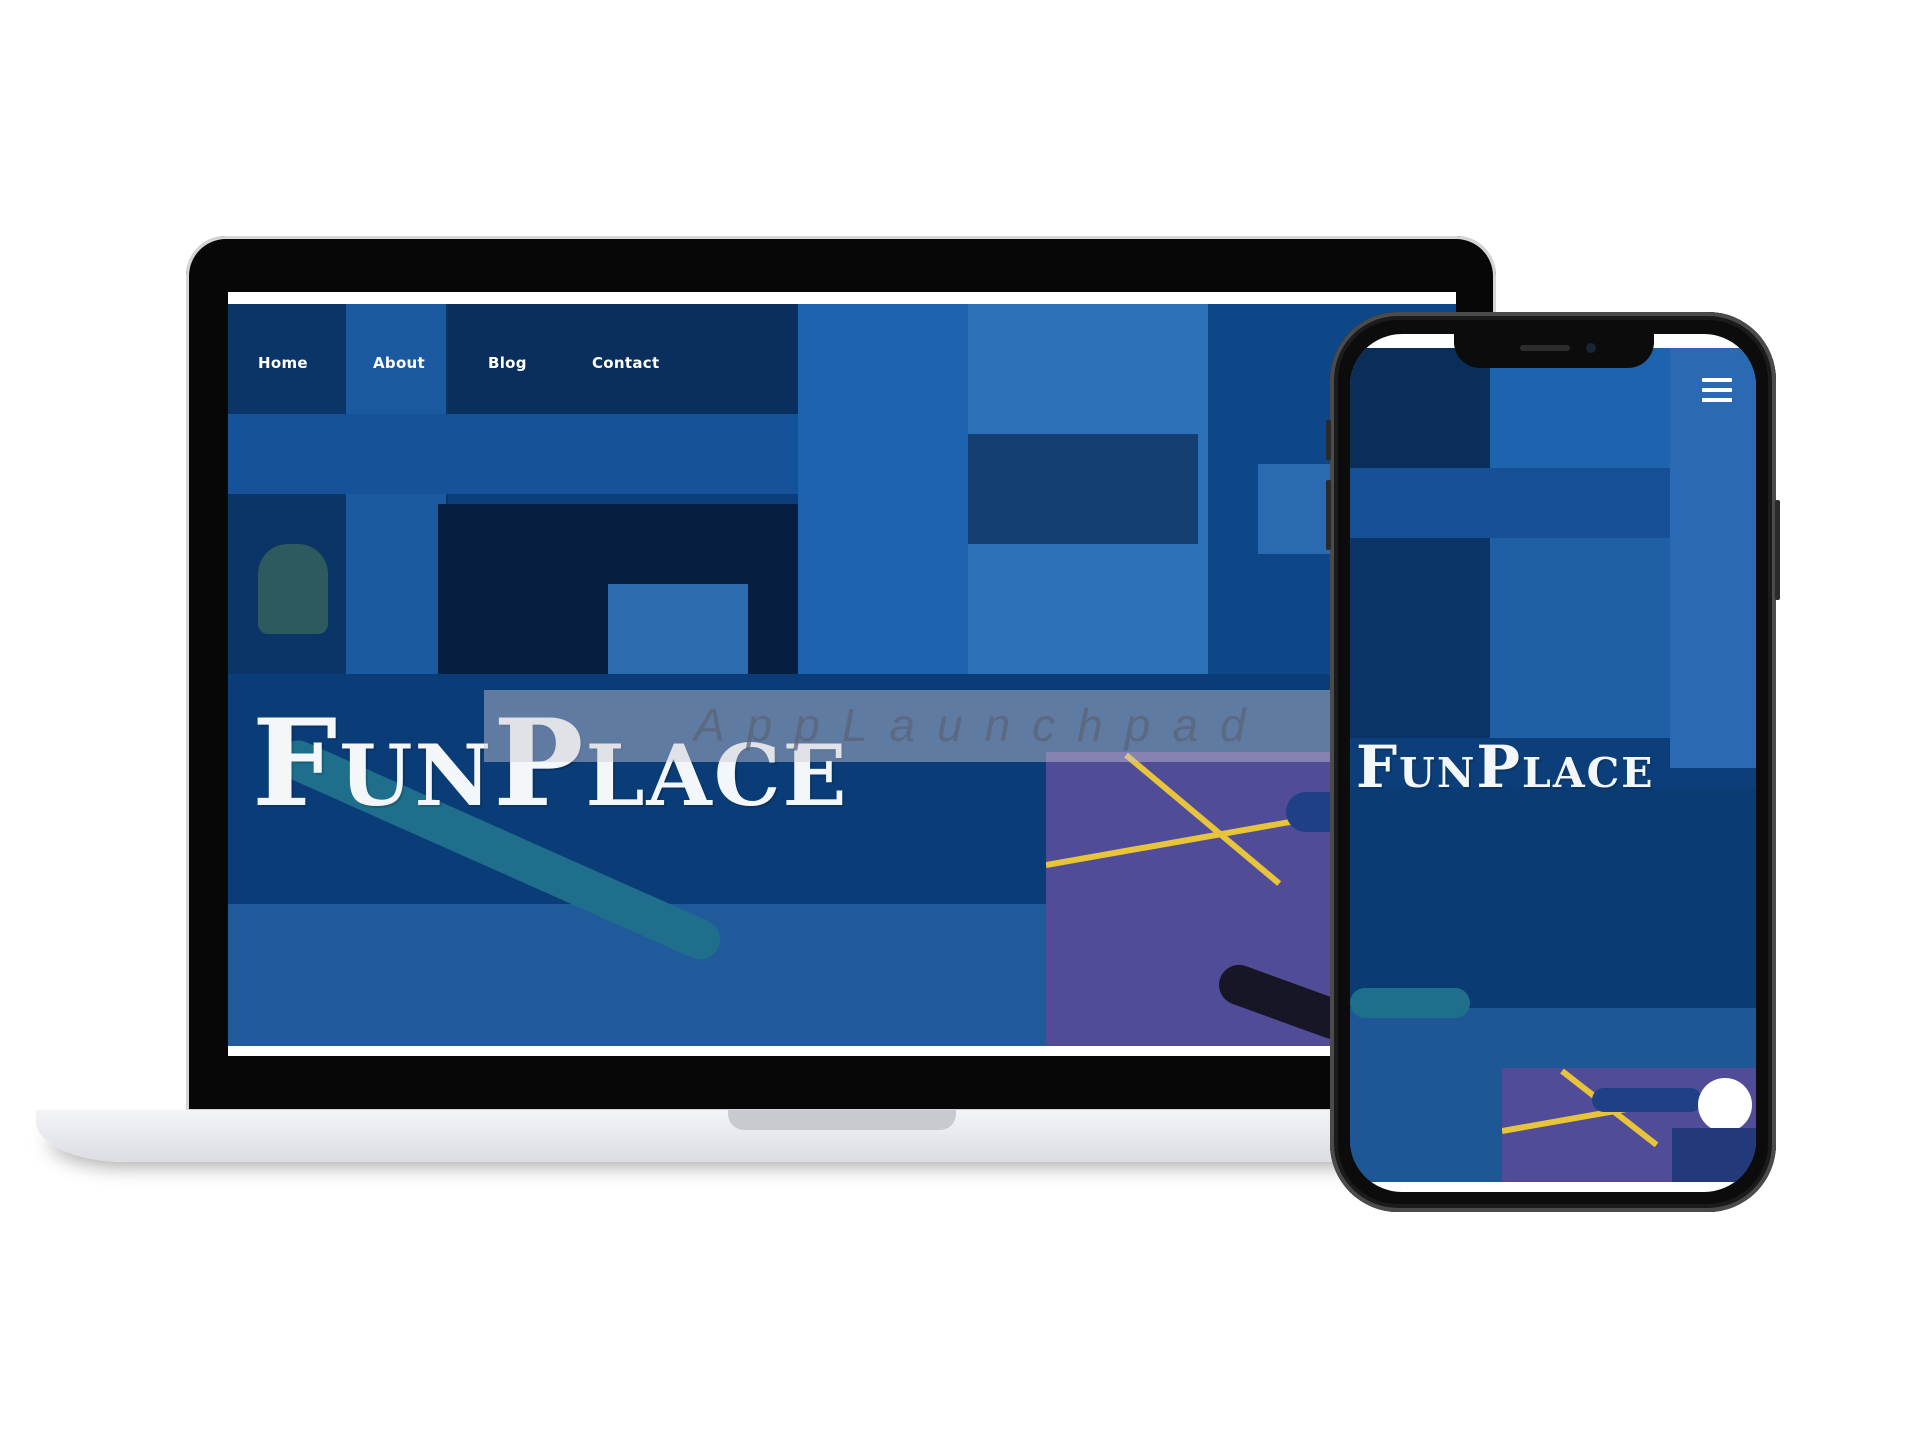 The width and height of the screenshot is (1920, 1440). What do you see at coordinates (399, 363) in the screenshot?
I see `nav-about-link: About` at bounding box center [399, 363].